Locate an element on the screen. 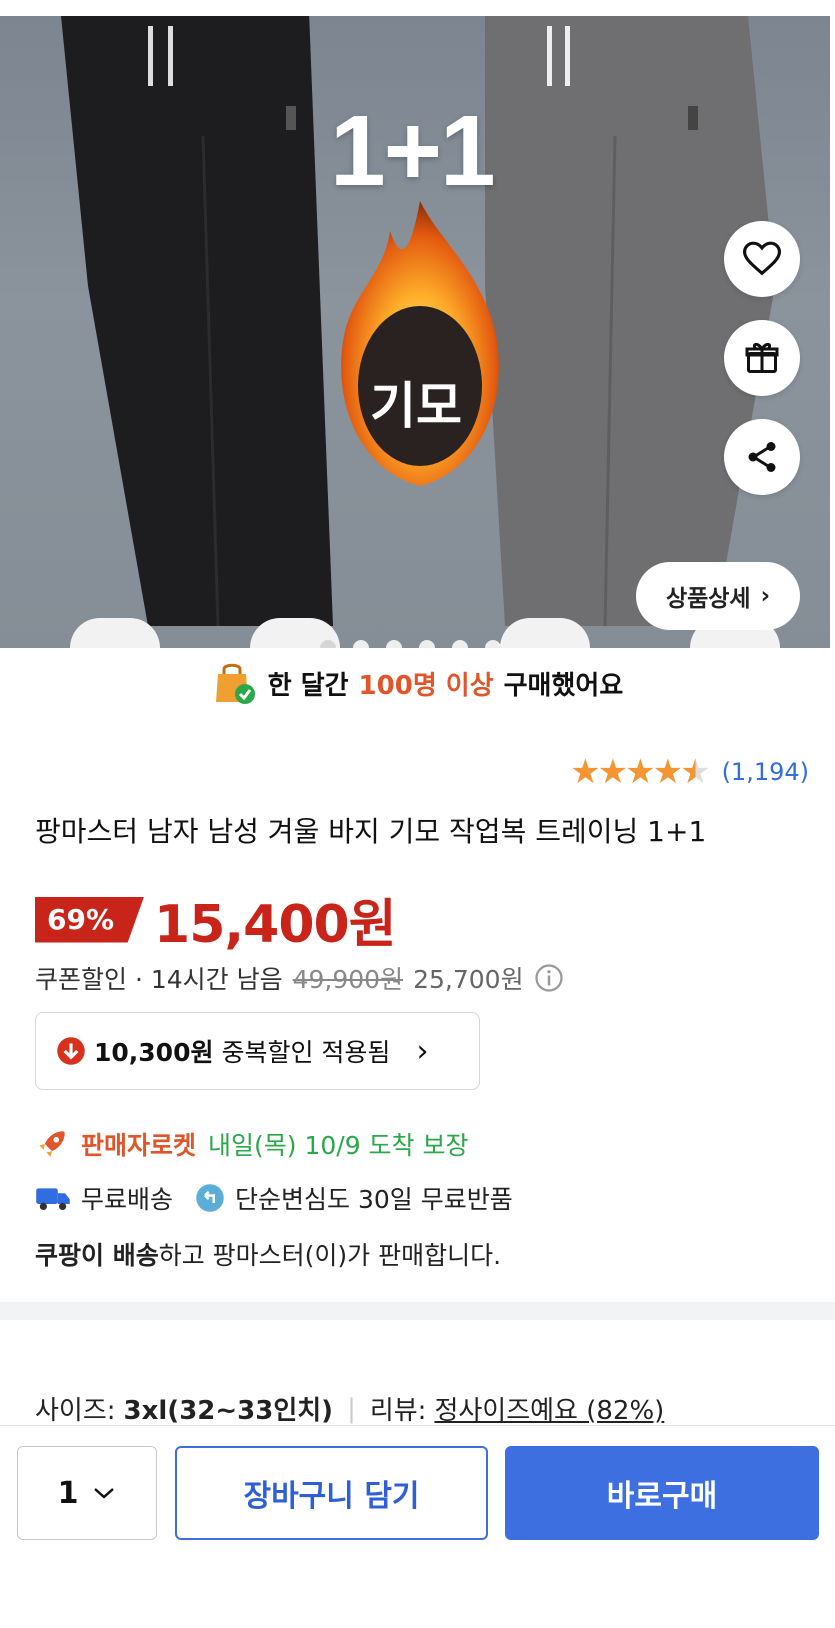  return-policy: 단순변심도 30일 무료반품 is located at coordinates (374, 1199).